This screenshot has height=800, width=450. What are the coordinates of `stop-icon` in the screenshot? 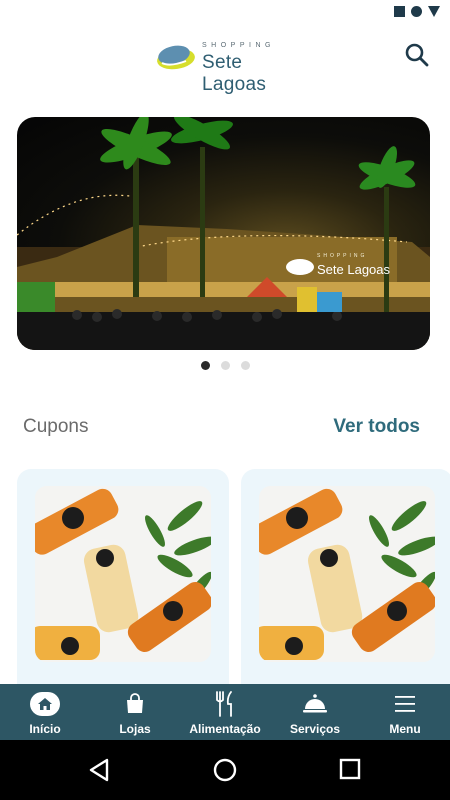 It's located at (399, 11).